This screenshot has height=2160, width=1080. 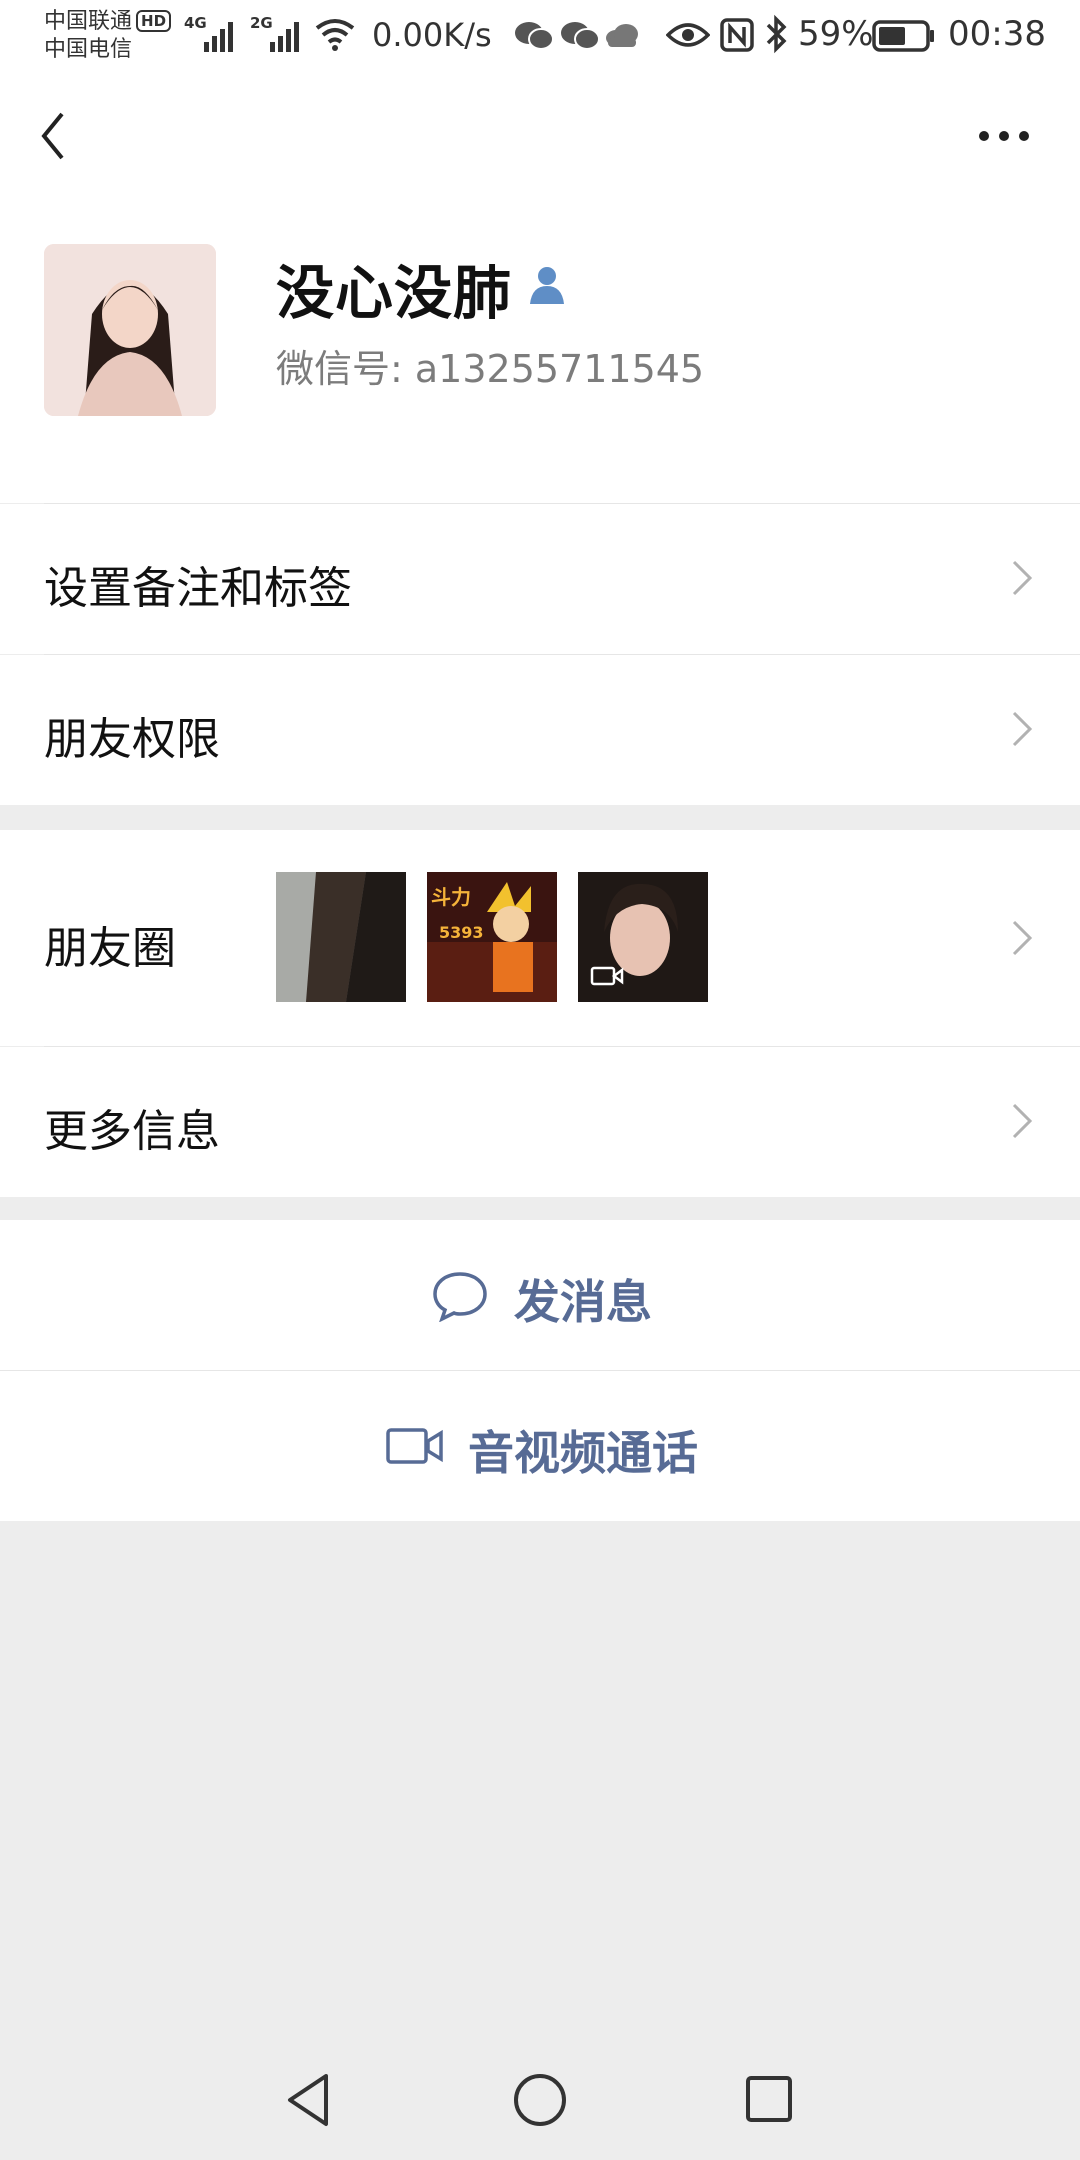 What do you see at coordinates (903, 36) in the screenshot?
I see `battery-icon` at bounding box center [903, 36].